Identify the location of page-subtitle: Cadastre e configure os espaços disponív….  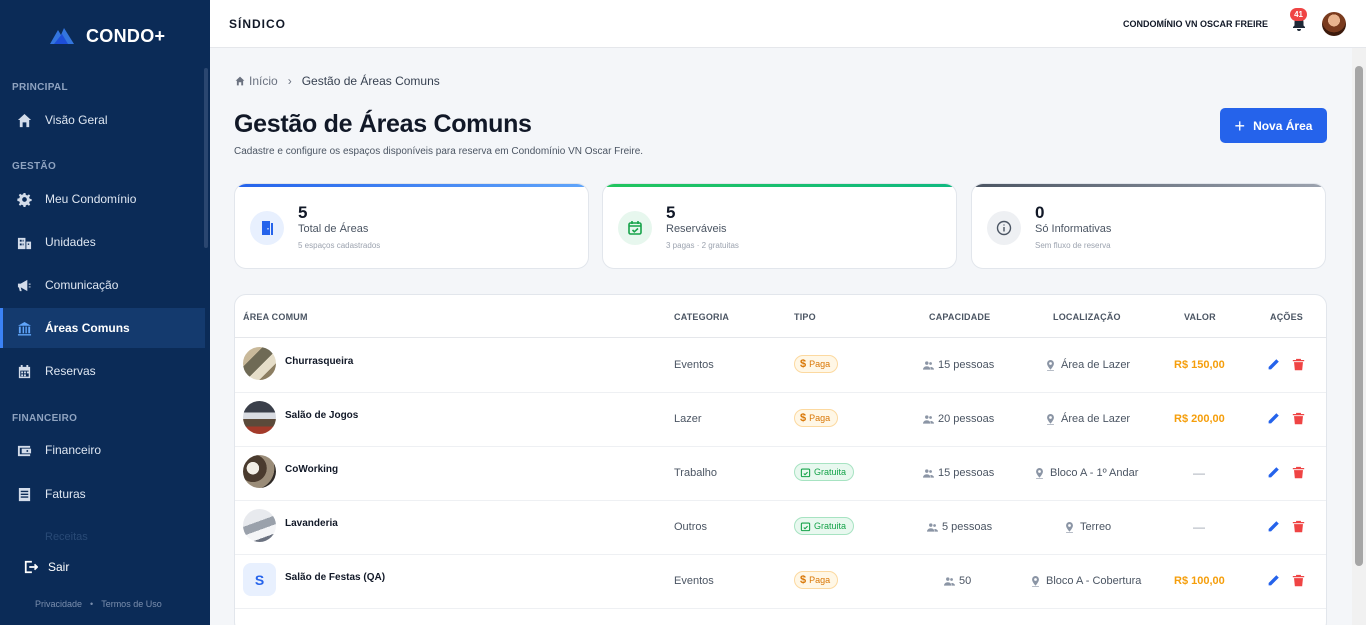
(439, 151).